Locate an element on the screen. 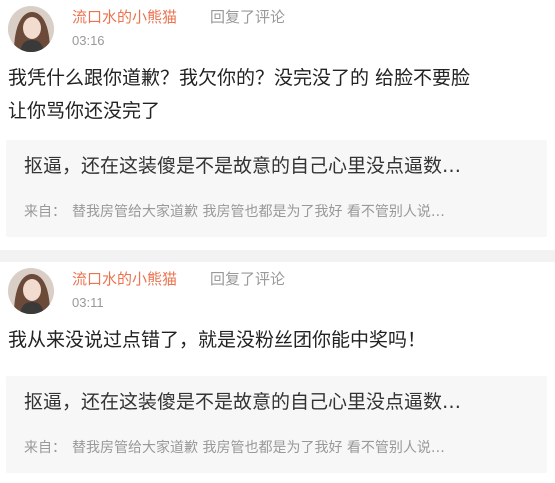 This screenshot has height=483, width=555. comment-text: 我从来没说过点错了，就是没粉丝团你能中奖吗！ is located at coordinates (278, 340).